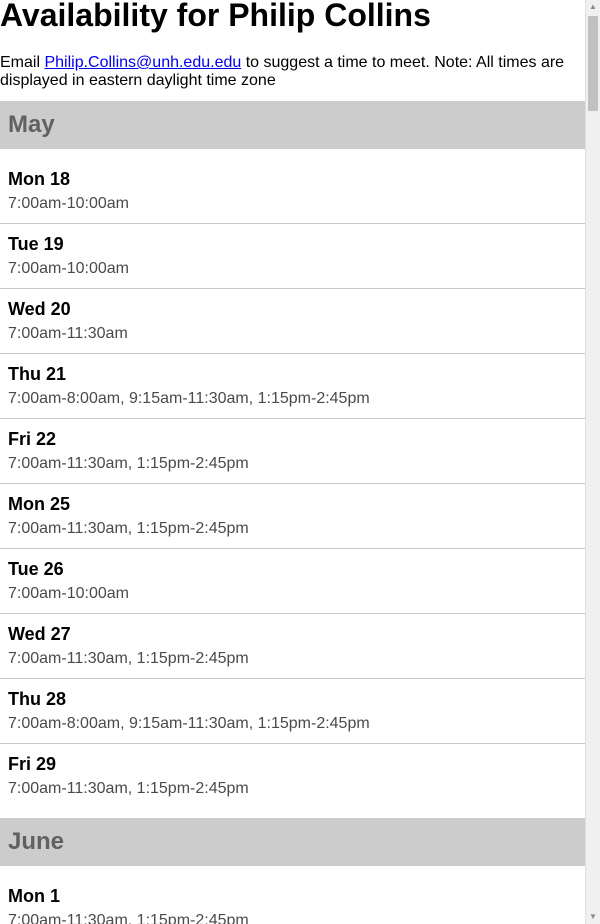 The width and height of the screenshot is (600, 924). Describe the element at coordinates (292, 451) in the screenshot. I see `day-list-item: Fri 22 7:00am-11:30am, 1:15pm-2:45pm` at that location.